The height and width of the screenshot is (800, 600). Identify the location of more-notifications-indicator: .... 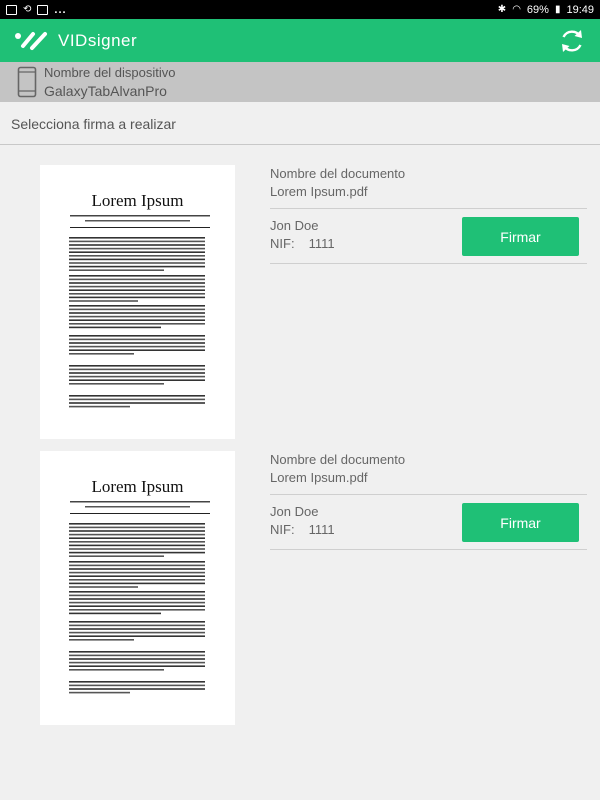
(60, 9).